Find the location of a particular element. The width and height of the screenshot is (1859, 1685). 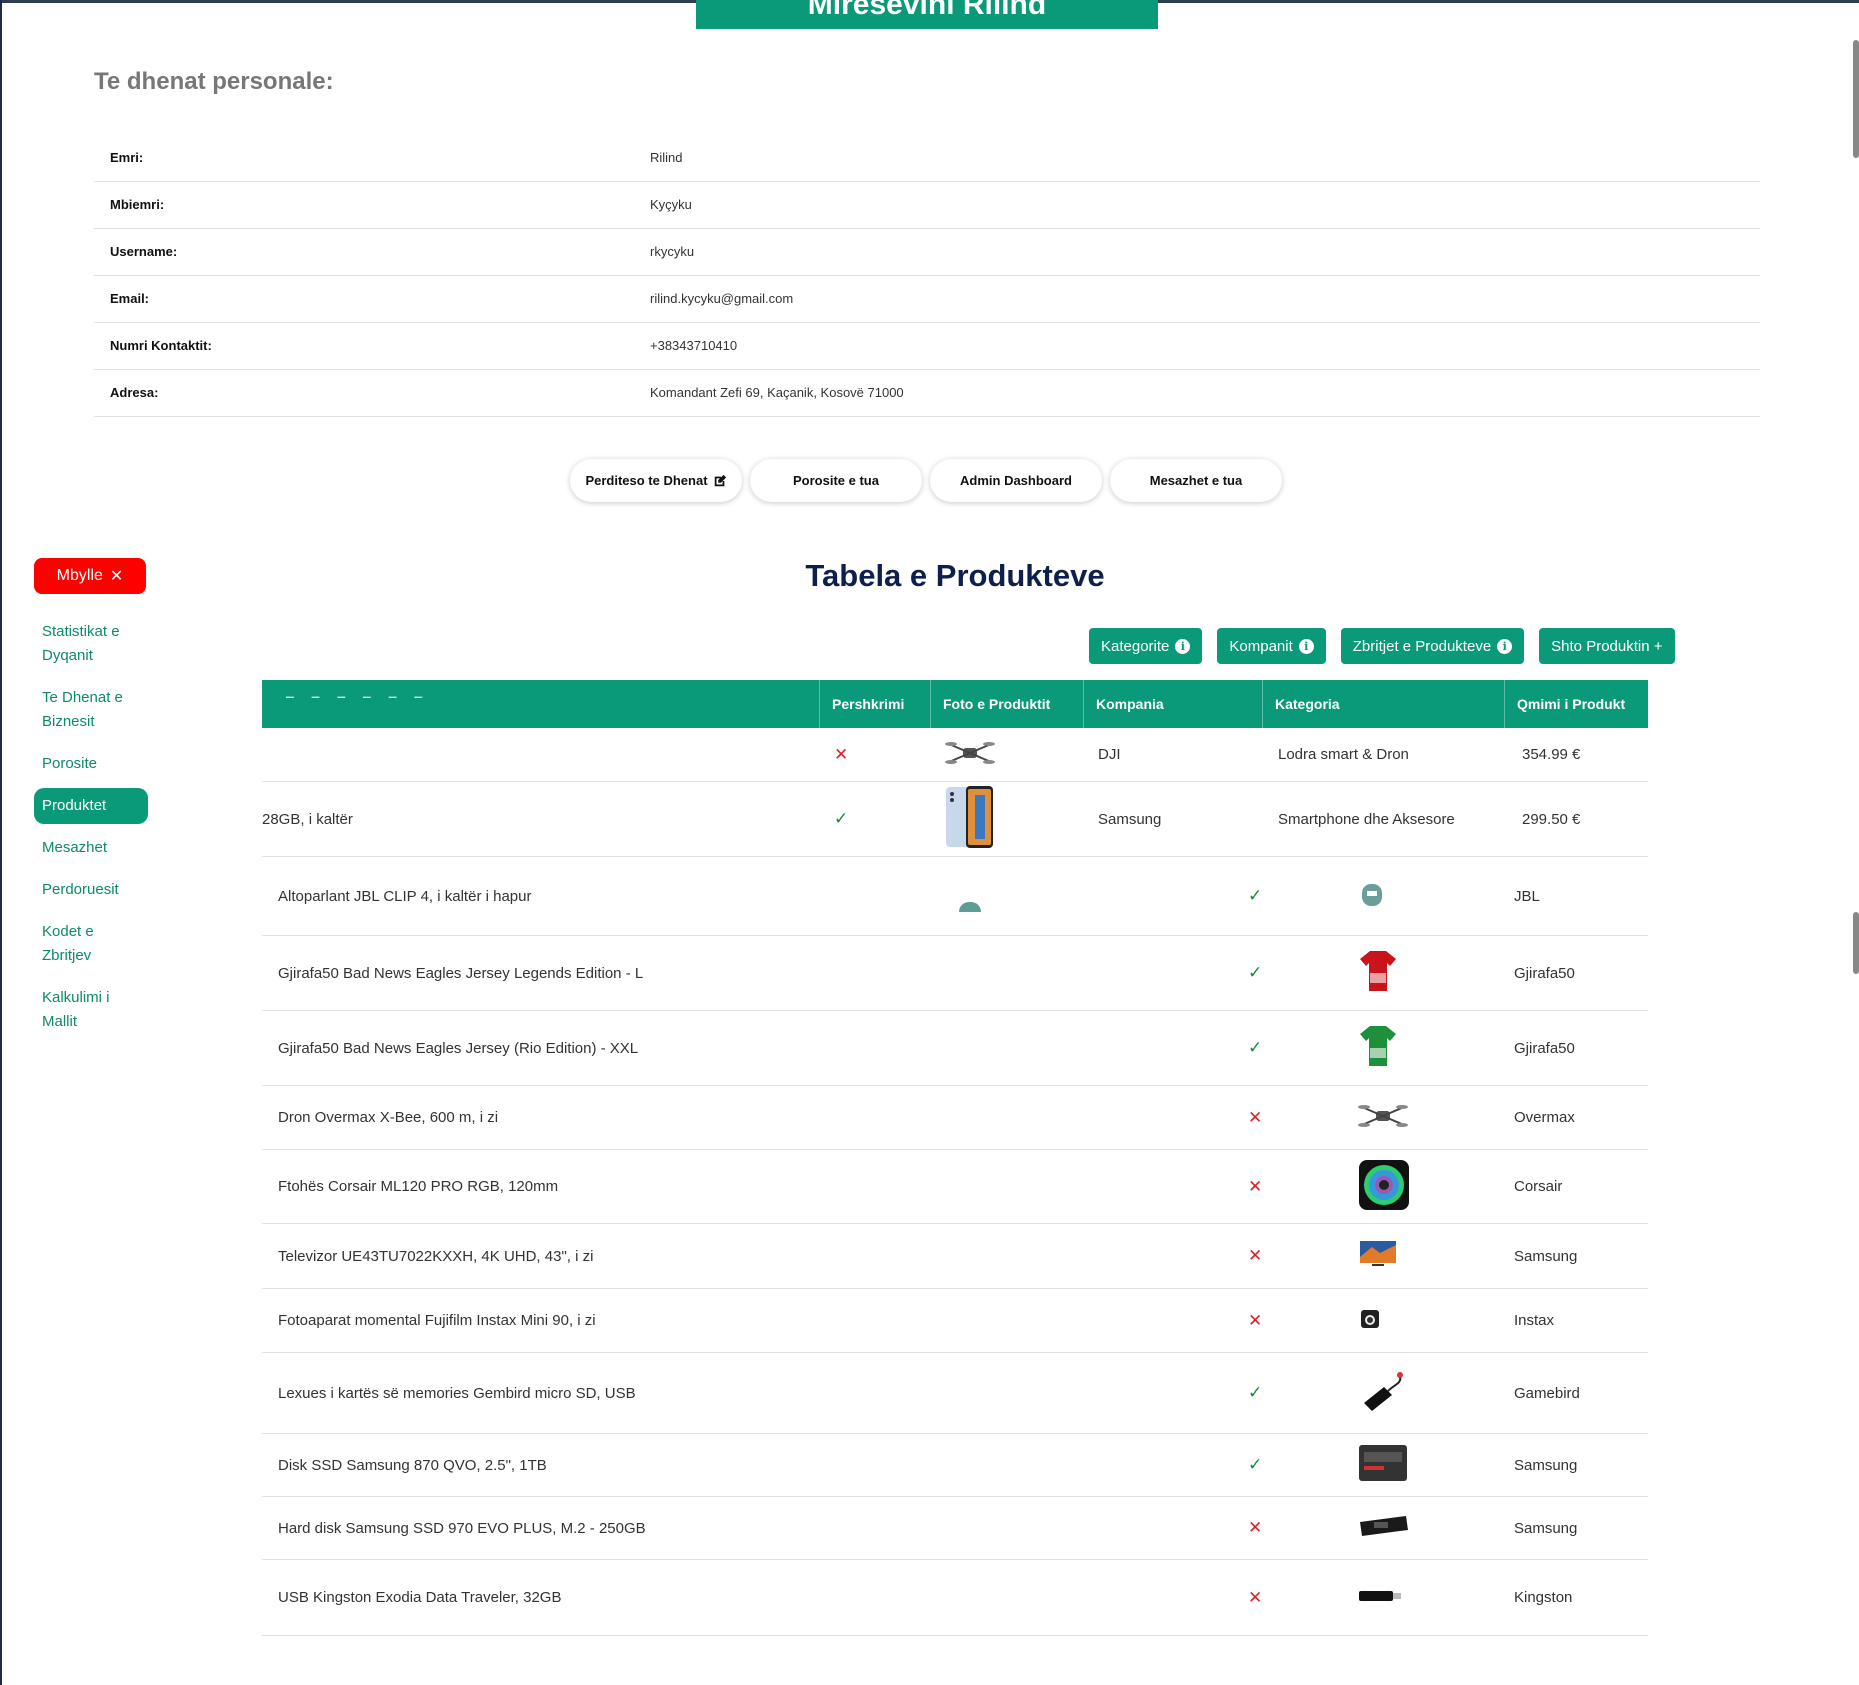

product-name: Disk SSD Samsung 870 QVO, 2.5", 1TB is located at coordinates (412, 1465).